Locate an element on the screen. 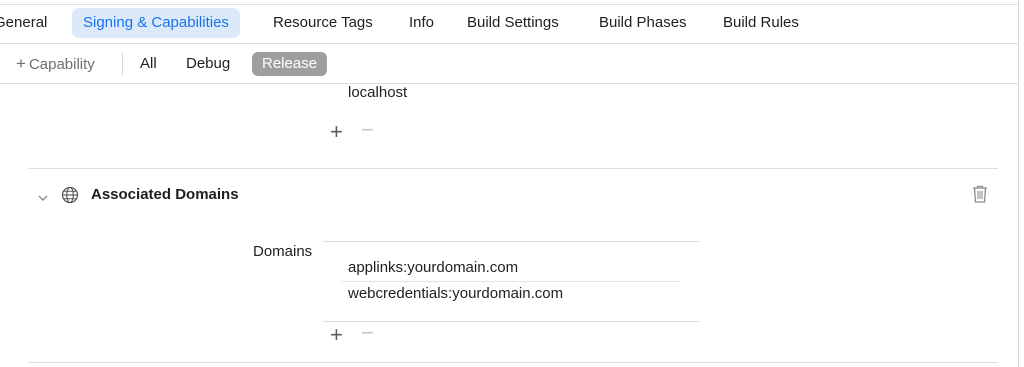 The image size is (1024, 367). filter-bar: + Capability All Debug Release is located at coordinates (509, 64).